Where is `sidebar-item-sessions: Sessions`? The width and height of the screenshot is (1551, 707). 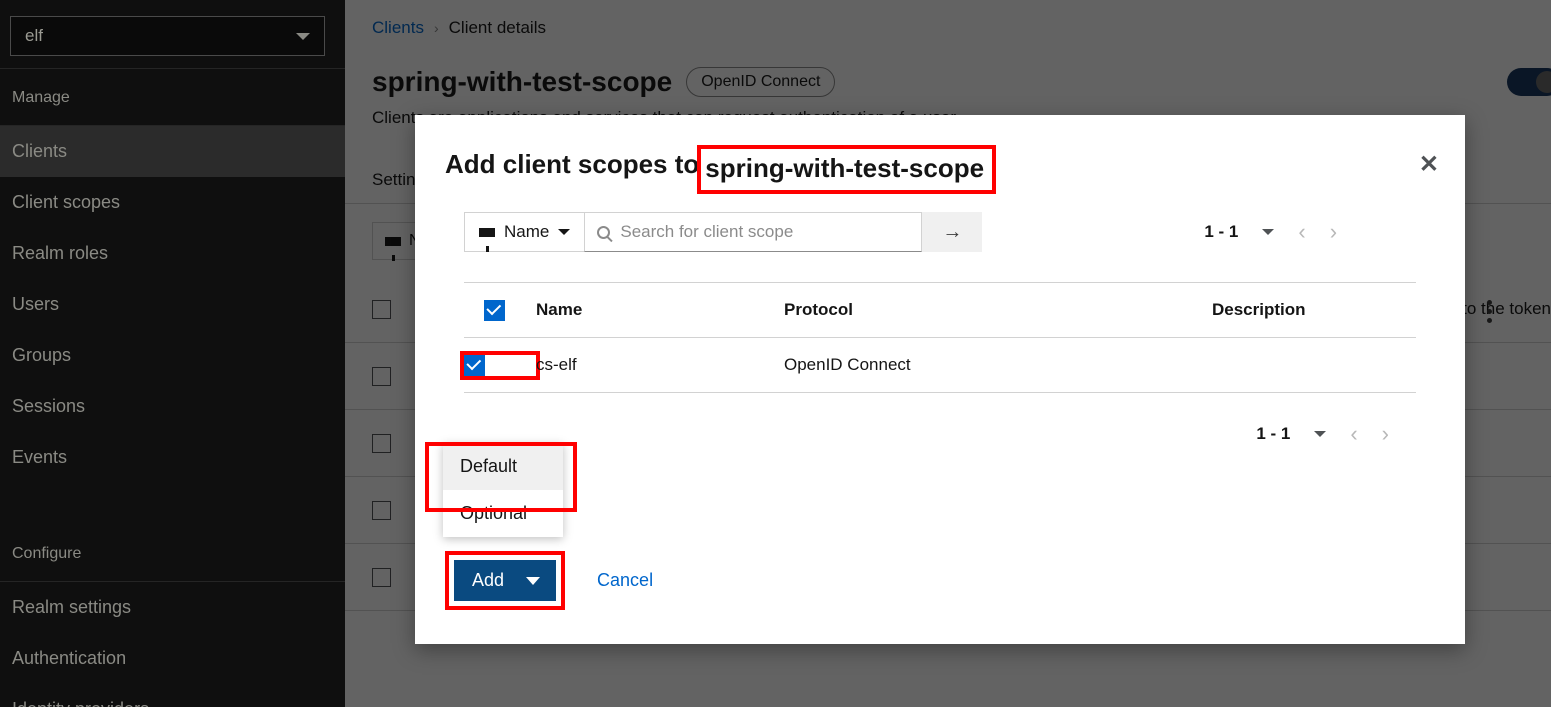 sidebar-item-sessions: Sessions is located at coordinates (172, 406).